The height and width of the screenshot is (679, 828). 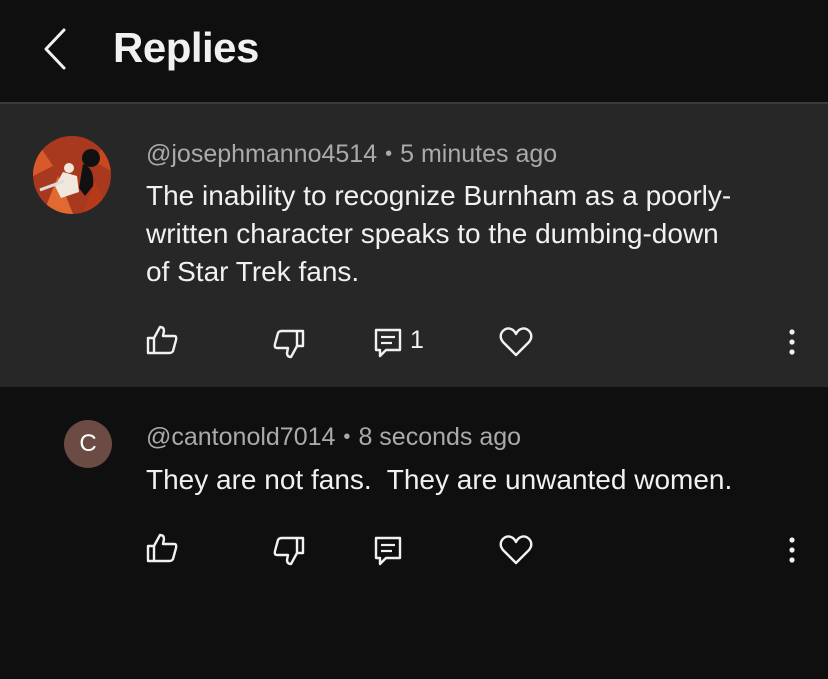 I want to click on comment-meta: @josephmanno4514 • 5 minutes ago, so click(x=351, y=154).